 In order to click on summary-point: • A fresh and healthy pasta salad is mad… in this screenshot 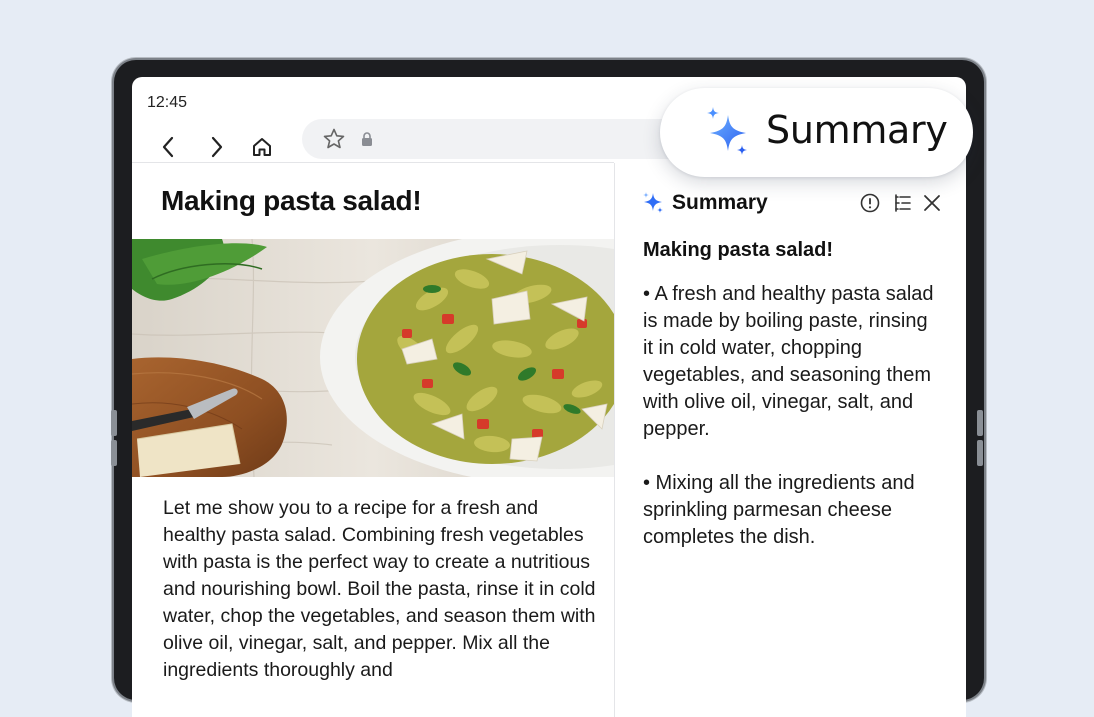, I will do `click(788, 361)`.